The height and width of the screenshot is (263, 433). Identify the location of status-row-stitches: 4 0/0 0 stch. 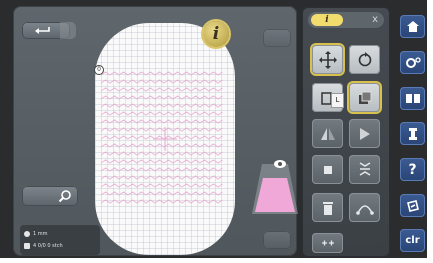
(43, 246).